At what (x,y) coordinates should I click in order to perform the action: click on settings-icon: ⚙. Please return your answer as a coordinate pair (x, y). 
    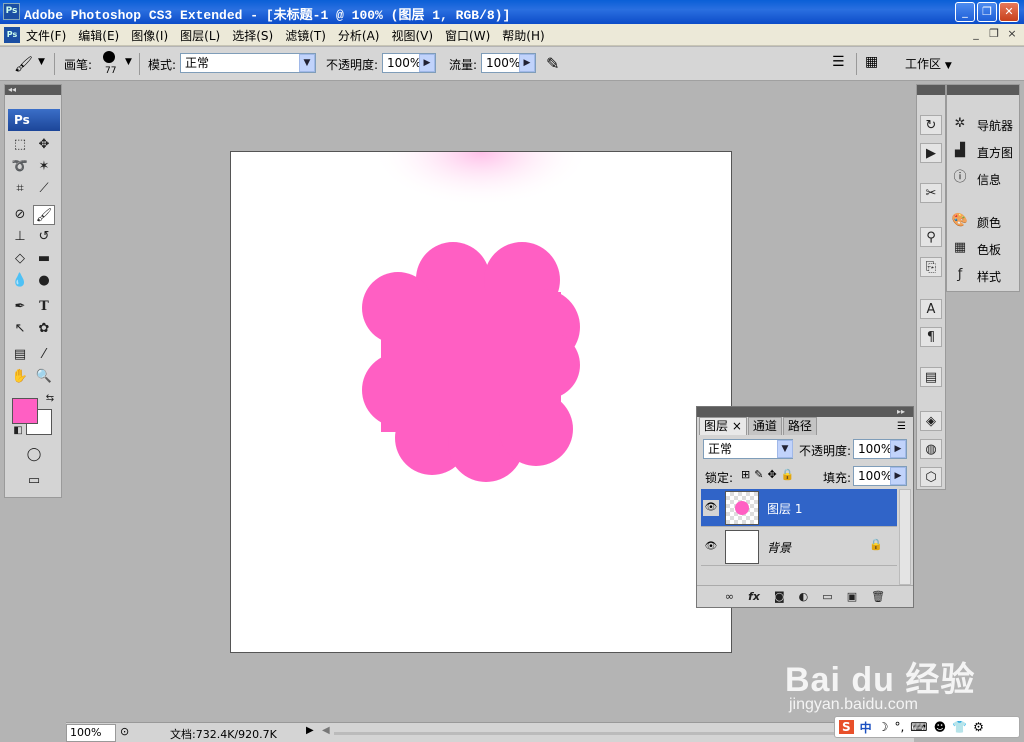
    Looking at the image, I should click on (978, 727).